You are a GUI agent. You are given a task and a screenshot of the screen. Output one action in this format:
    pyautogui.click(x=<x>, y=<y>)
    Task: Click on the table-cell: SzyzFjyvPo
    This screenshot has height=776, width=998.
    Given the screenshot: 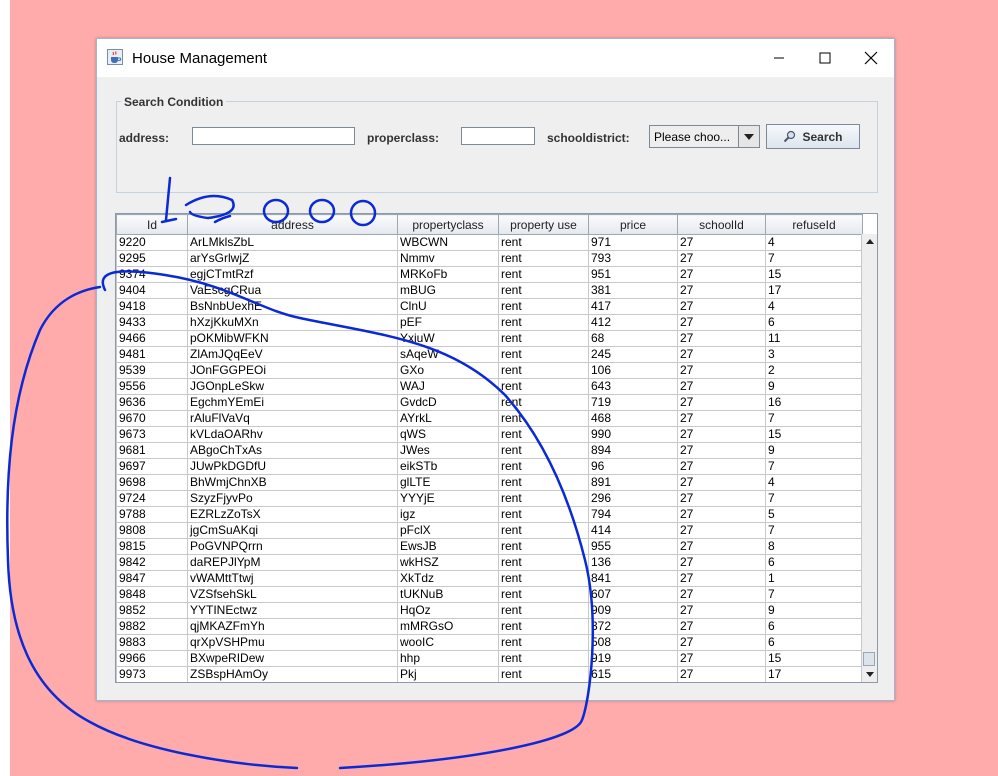 What is the action you would take?
    pyautogui.click(x=292, y=498)
    